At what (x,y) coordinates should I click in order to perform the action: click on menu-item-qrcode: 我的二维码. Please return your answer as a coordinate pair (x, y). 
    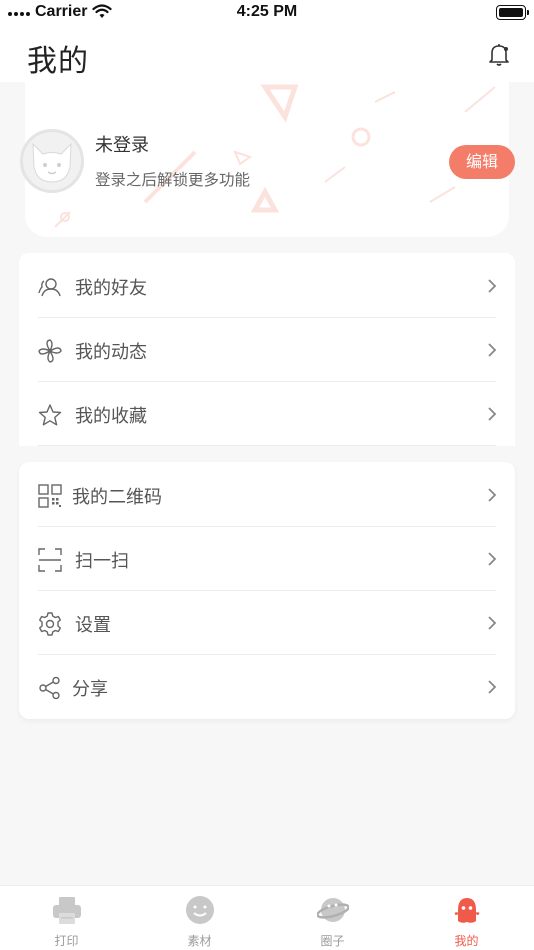
    Looking at the image, I should click on (267, 495).